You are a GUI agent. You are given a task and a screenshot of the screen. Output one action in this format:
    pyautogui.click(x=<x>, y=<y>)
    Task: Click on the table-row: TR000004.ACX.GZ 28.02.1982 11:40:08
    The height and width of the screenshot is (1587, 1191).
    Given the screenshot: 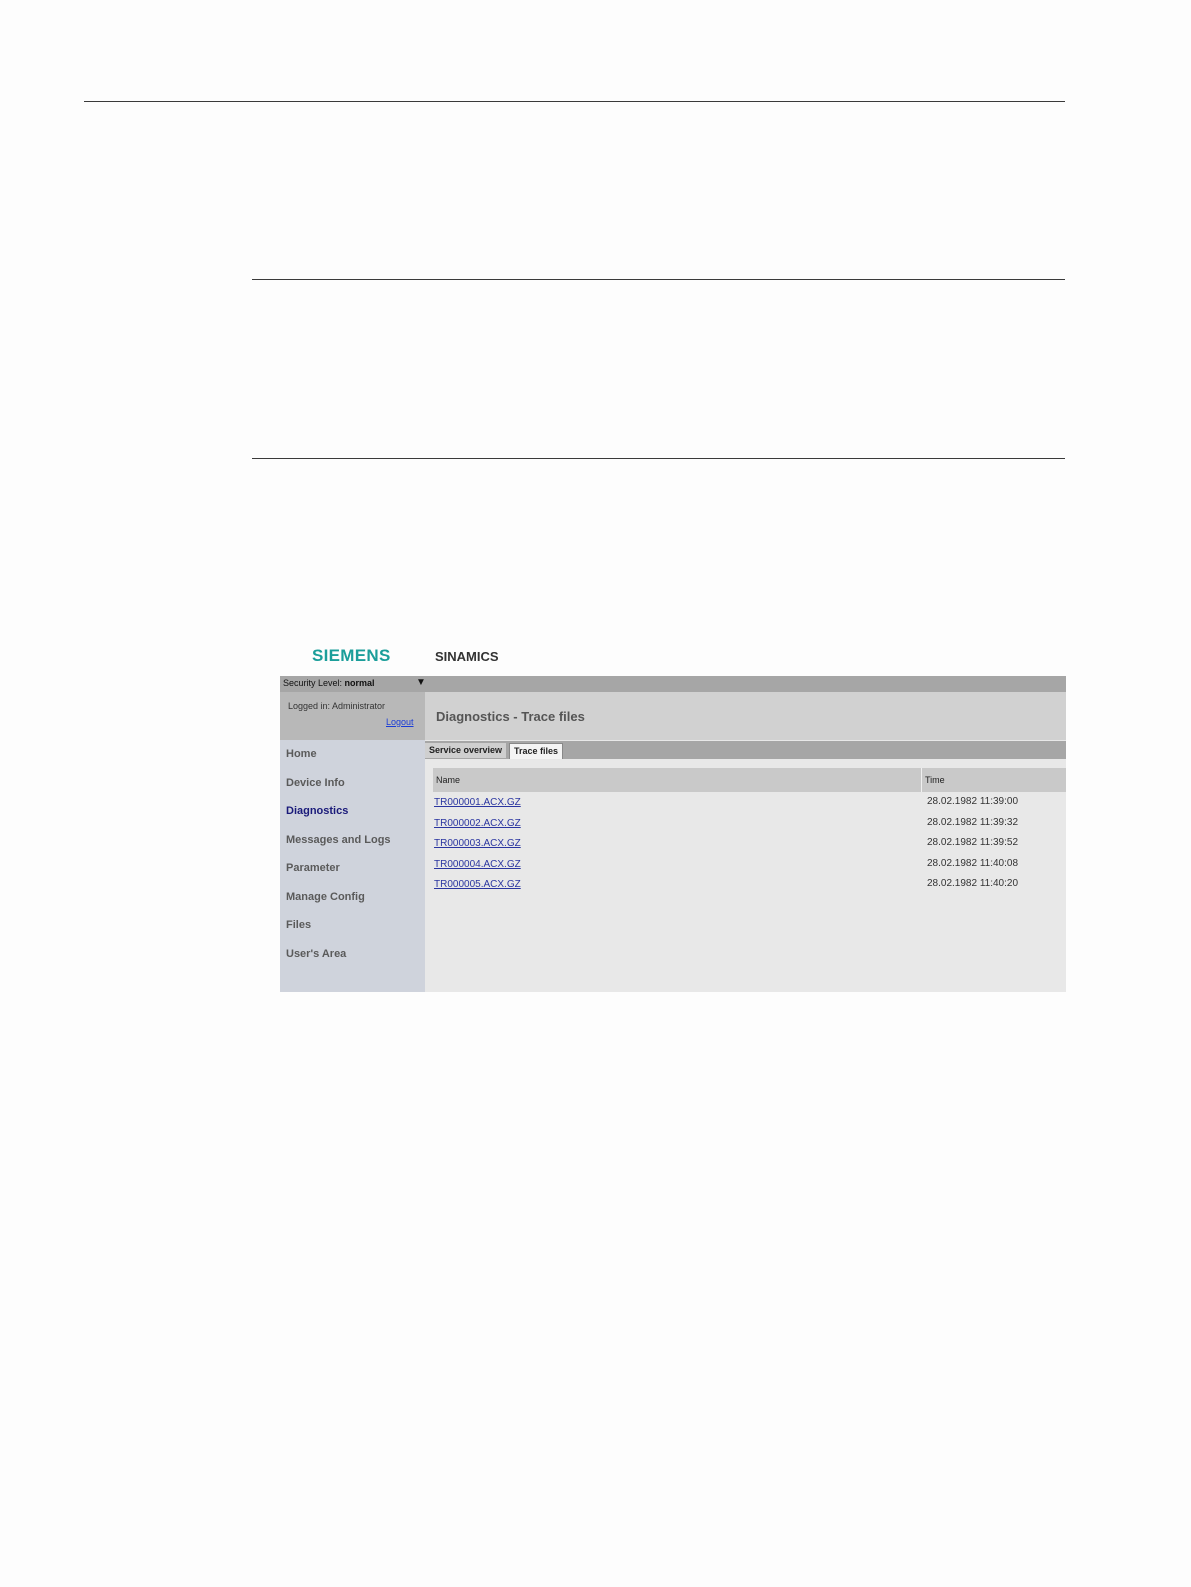 What is the action you would take?
    pyautogui.click(x=749, y=864)
    